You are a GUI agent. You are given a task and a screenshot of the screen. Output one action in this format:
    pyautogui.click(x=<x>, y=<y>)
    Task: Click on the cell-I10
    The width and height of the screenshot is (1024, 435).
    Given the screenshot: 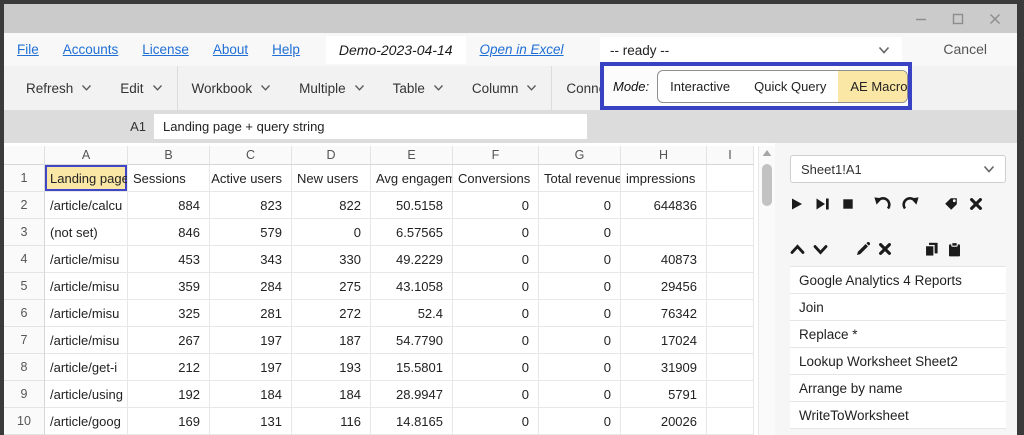 What is the action you would take?
    pyautogui.click(x=730, y=421)
    